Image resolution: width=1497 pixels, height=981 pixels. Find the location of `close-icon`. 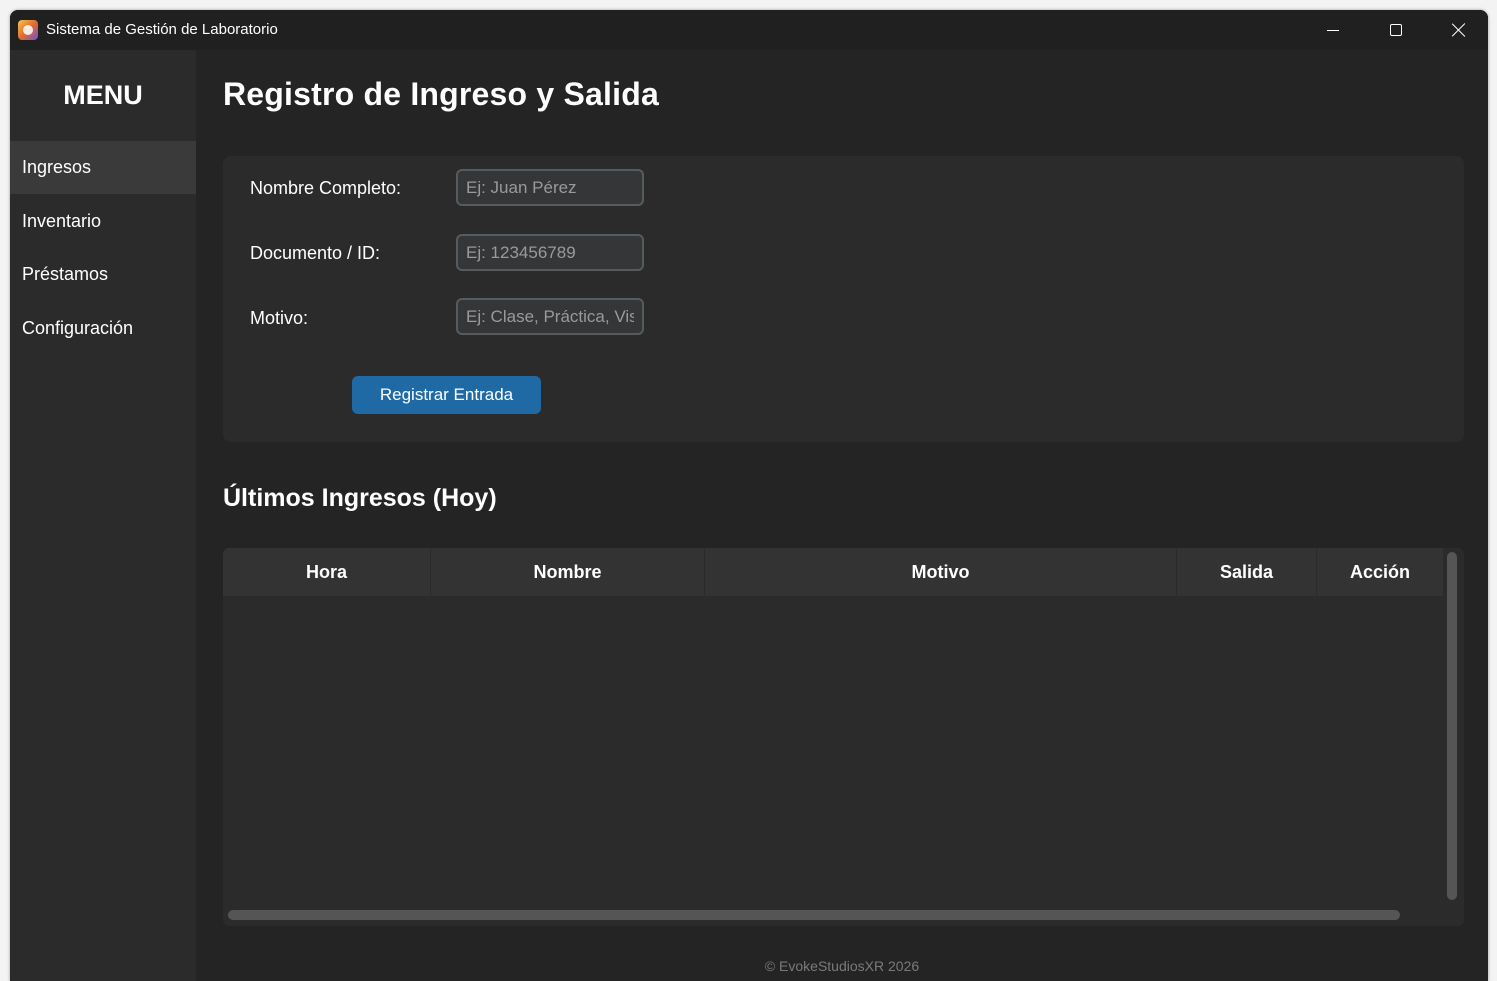

close-icon is located at coordinates (1459, 30).